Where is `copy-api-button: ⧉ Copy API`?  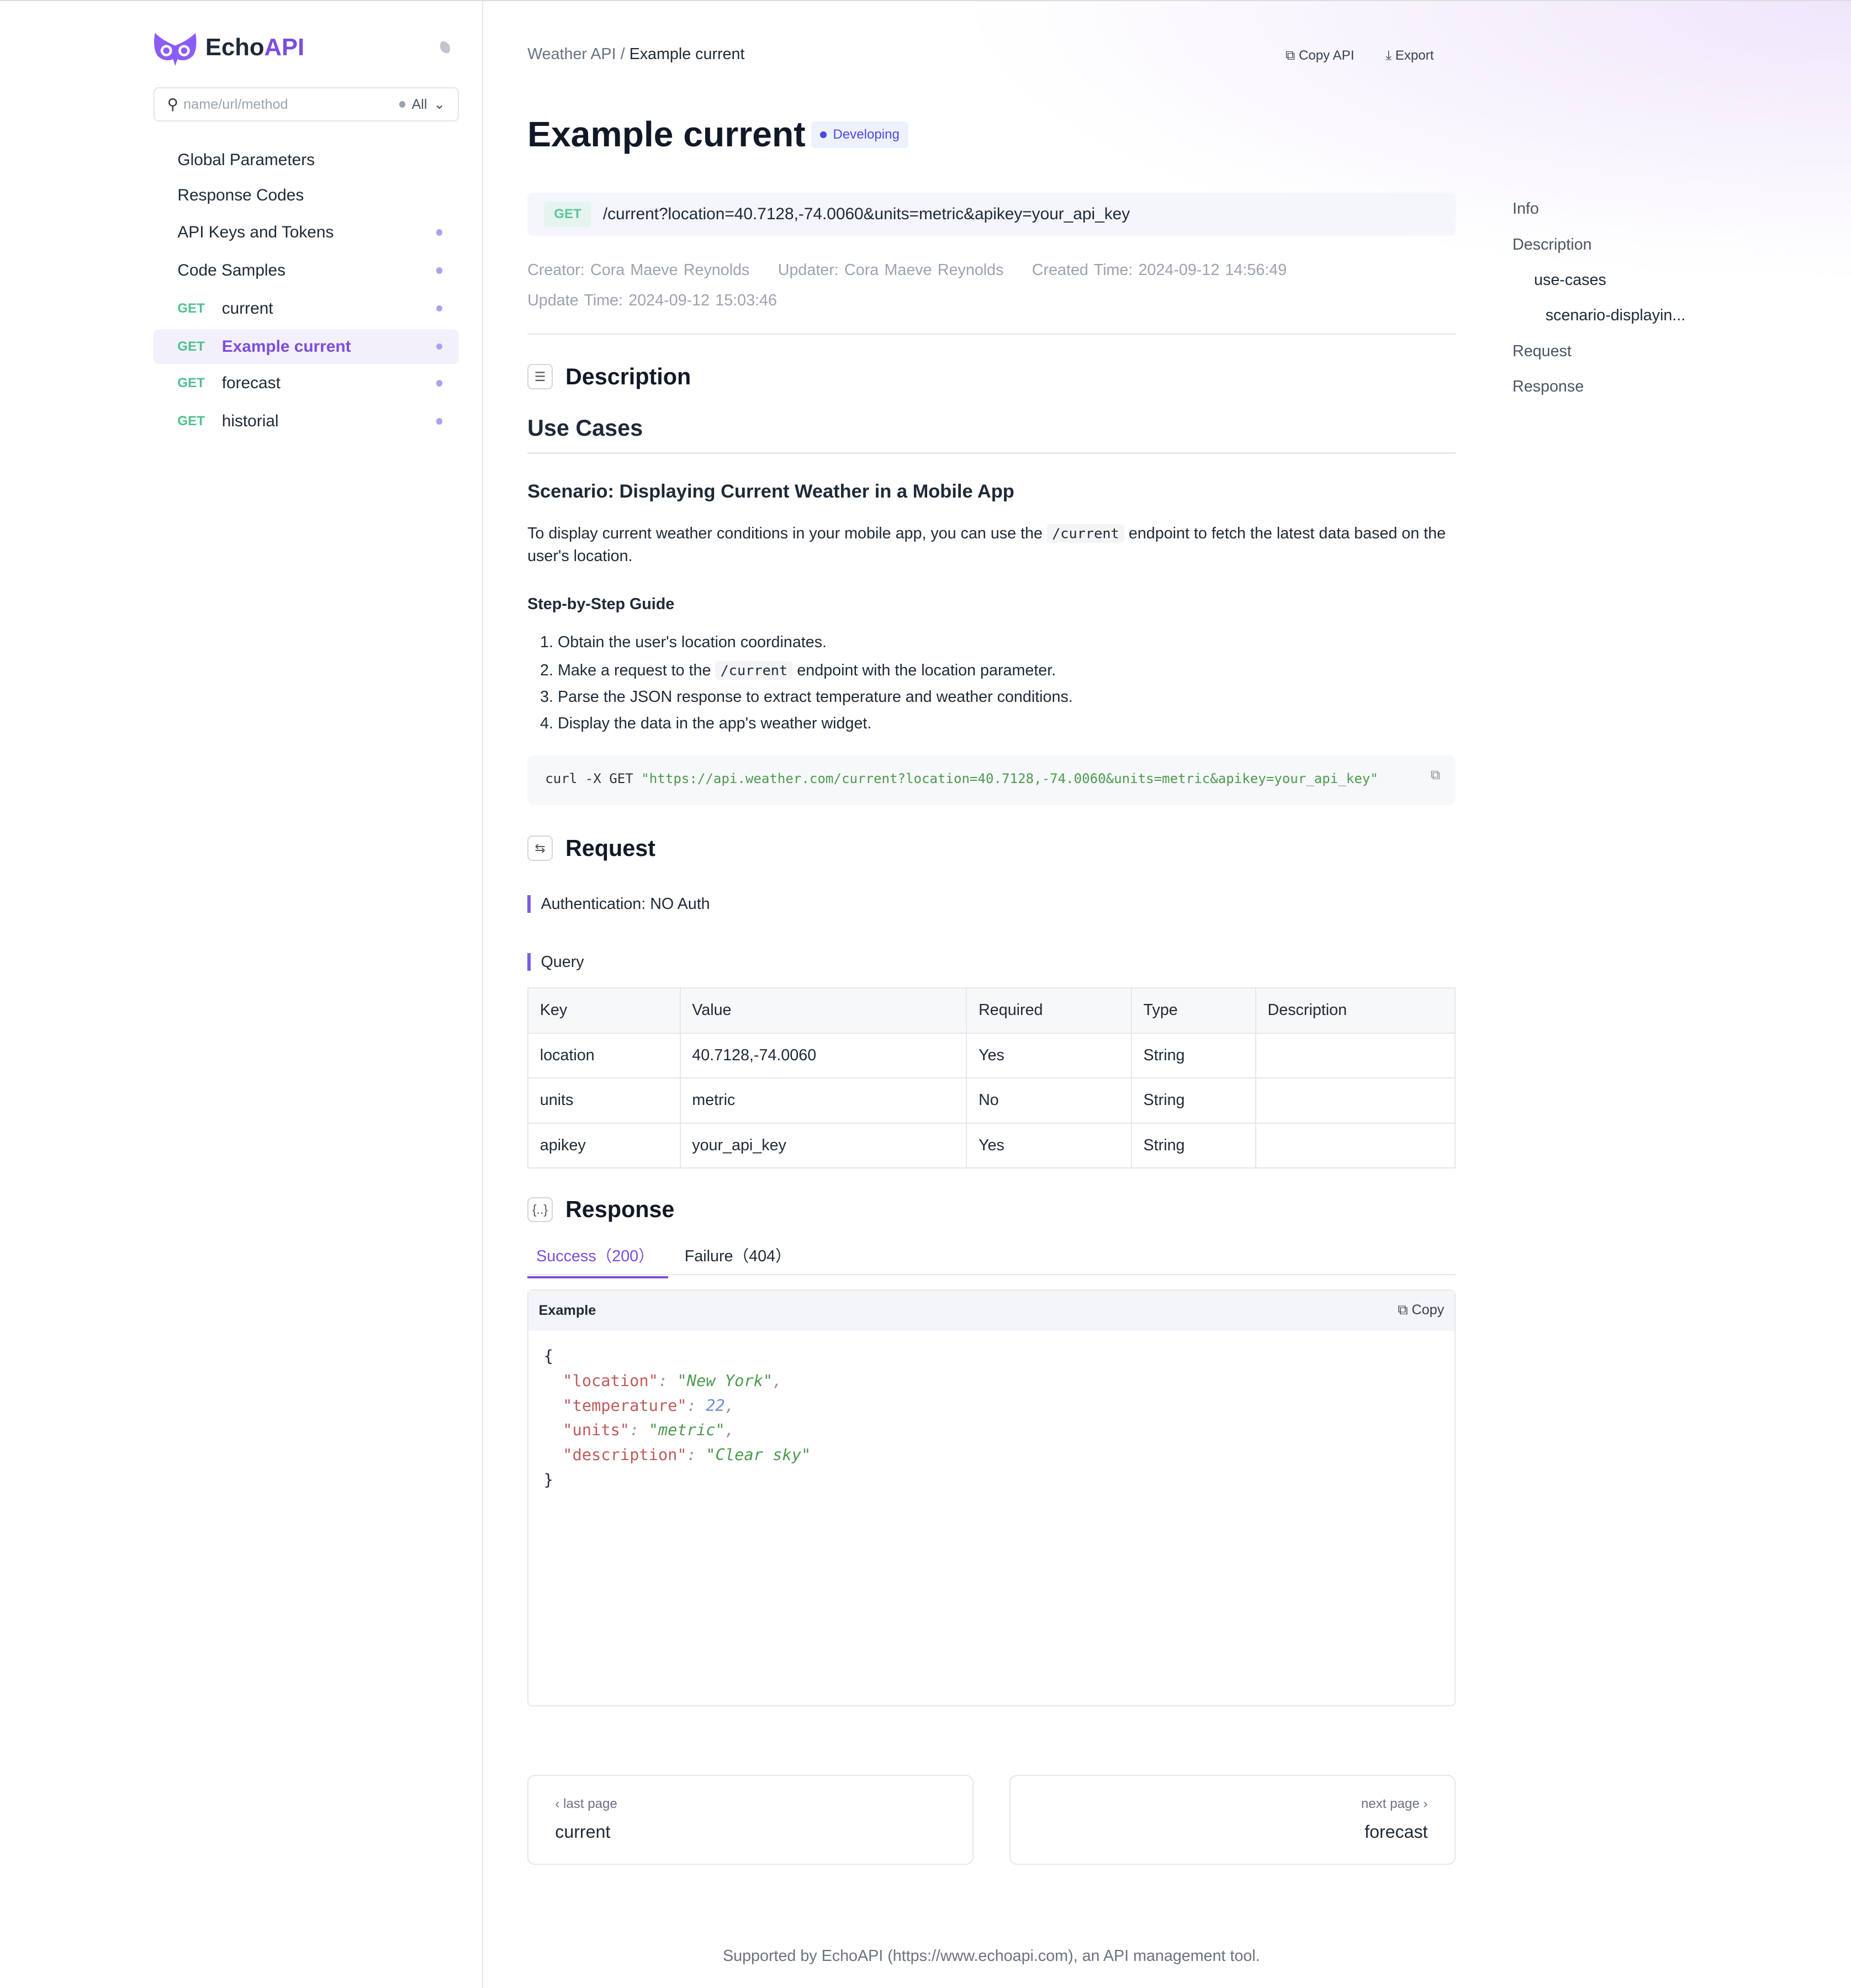
copy-api-button: ⧉ Copy API is located at coordinates (1320, 56).